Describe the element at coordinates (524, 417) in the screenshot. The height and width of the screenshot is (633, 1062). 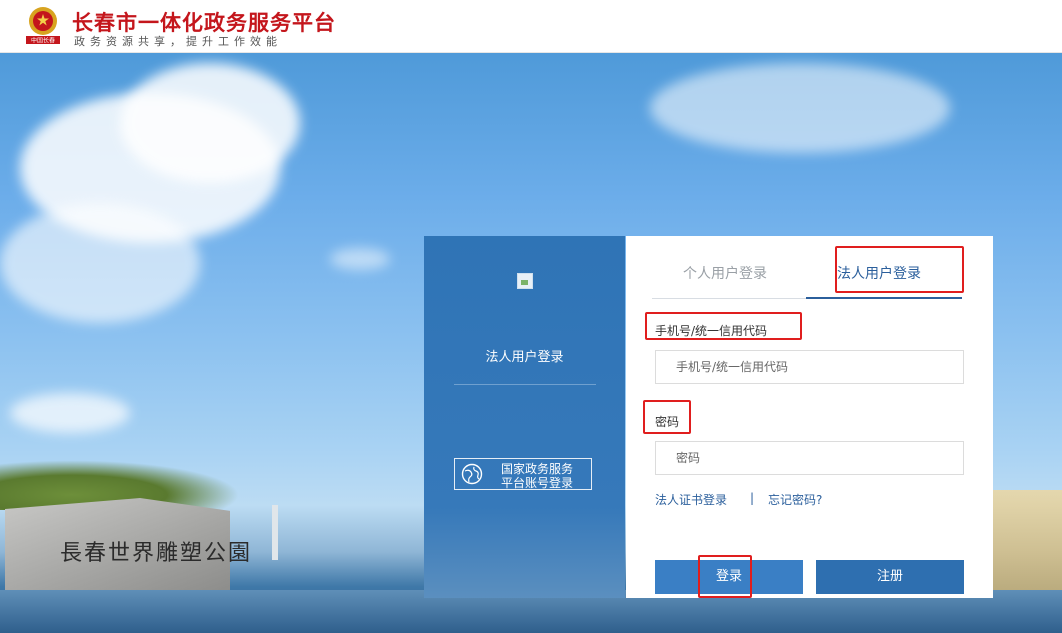
I see `login-side-panel: 法人用户登录 国家政务服务 平台账号登录` at that location.